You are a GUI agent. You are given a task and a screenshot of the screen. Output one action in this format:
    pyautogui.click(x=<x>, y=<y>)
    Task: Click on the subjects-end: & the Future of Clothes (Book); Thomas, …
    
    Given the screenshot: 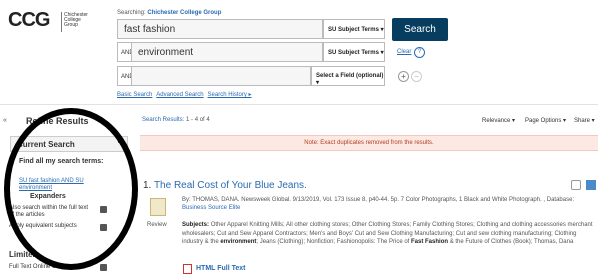 What is the action you would take?
    pyautogui.click(x=511, y=242)
    